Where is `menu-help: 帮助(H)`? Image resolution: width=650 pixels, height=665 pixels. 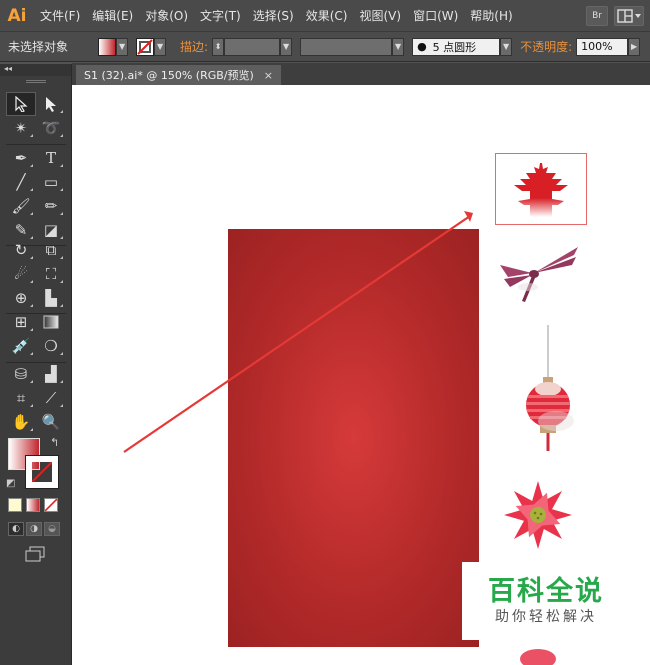 menu-help: 帮助(H) is located at coordinates (491, 15).